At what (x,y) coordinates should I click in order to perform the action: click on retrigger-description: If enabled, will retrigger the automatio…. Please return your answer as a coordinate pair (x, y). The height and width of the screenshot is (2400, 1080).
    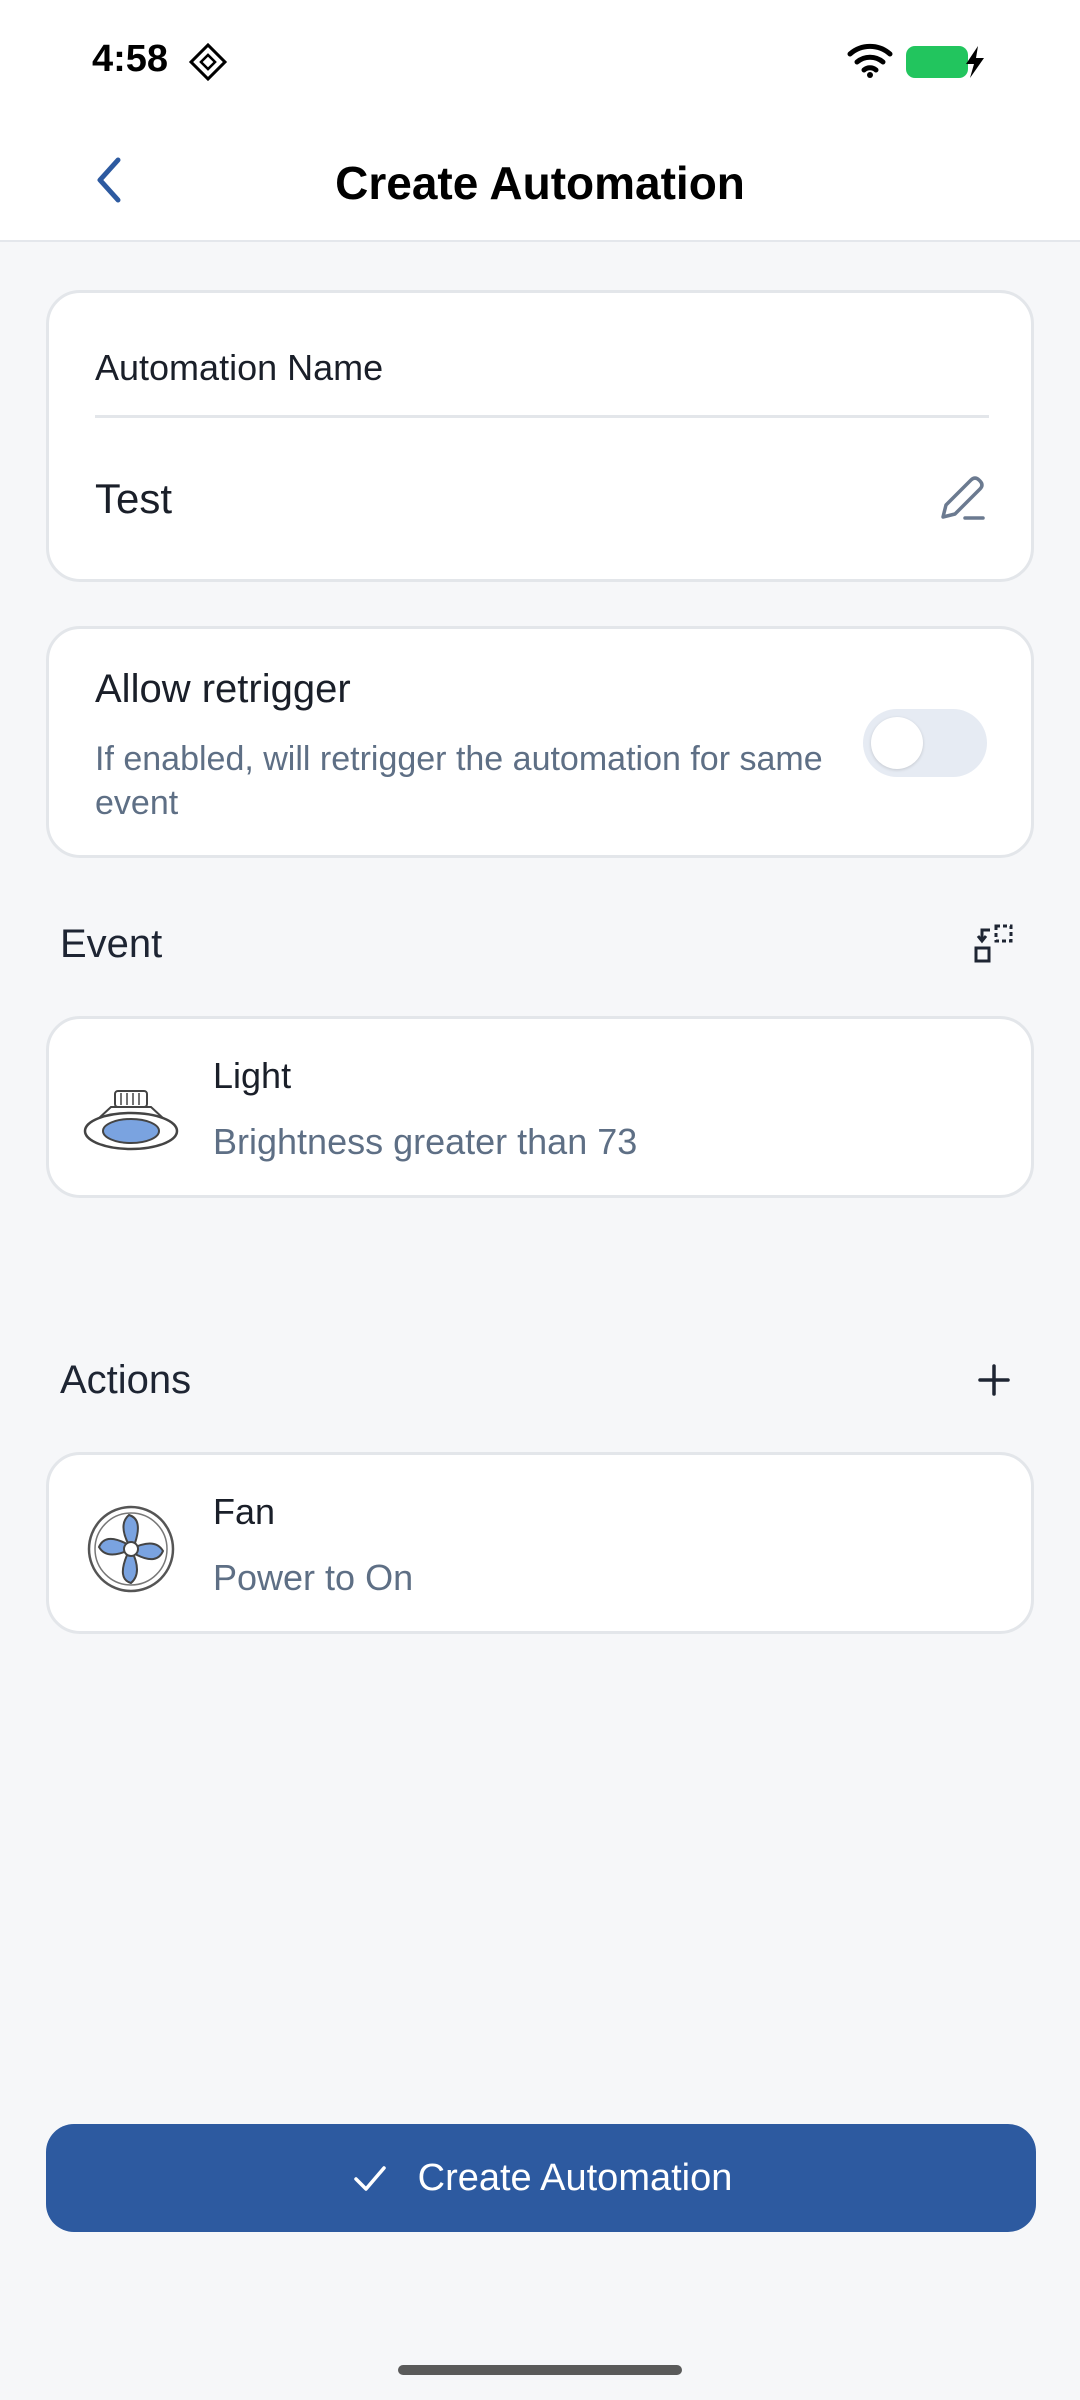
    Looking at the image, I should click on (459, 781).